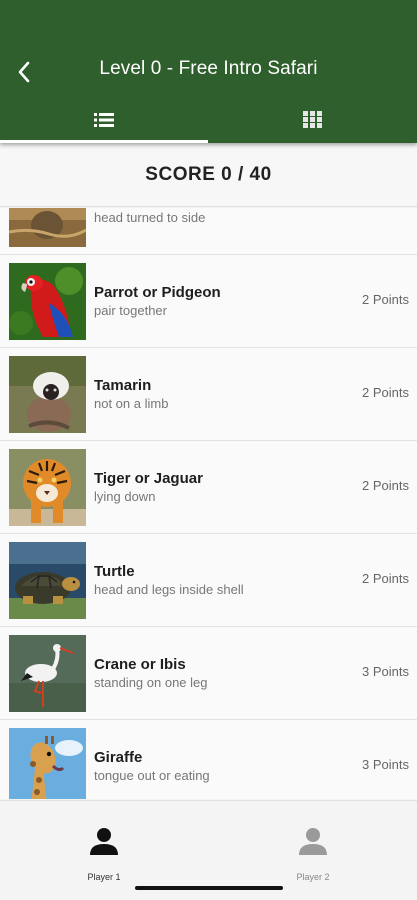 The image size is (417, 900). I want to click on item-name: Crane or Ibis, so click(140, 664).